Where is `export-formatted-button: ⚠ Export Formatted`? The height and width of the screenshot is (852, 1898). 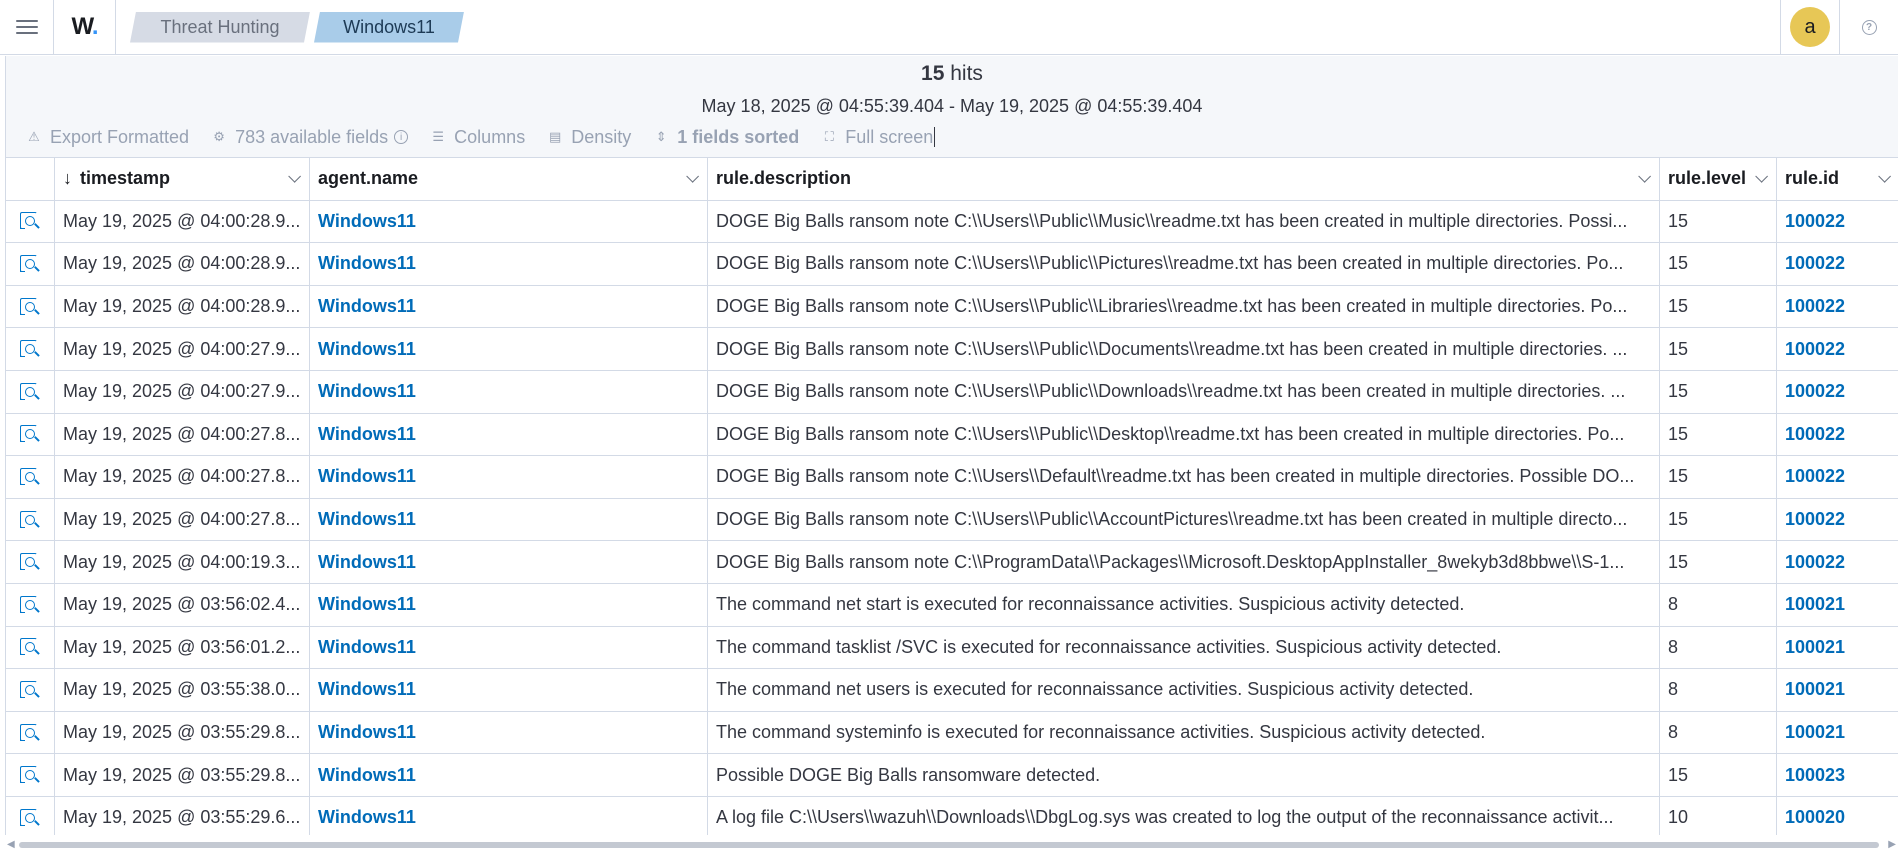
export-formatted-button: ⚠ Export Formatted is located at coordinates (107, 137).